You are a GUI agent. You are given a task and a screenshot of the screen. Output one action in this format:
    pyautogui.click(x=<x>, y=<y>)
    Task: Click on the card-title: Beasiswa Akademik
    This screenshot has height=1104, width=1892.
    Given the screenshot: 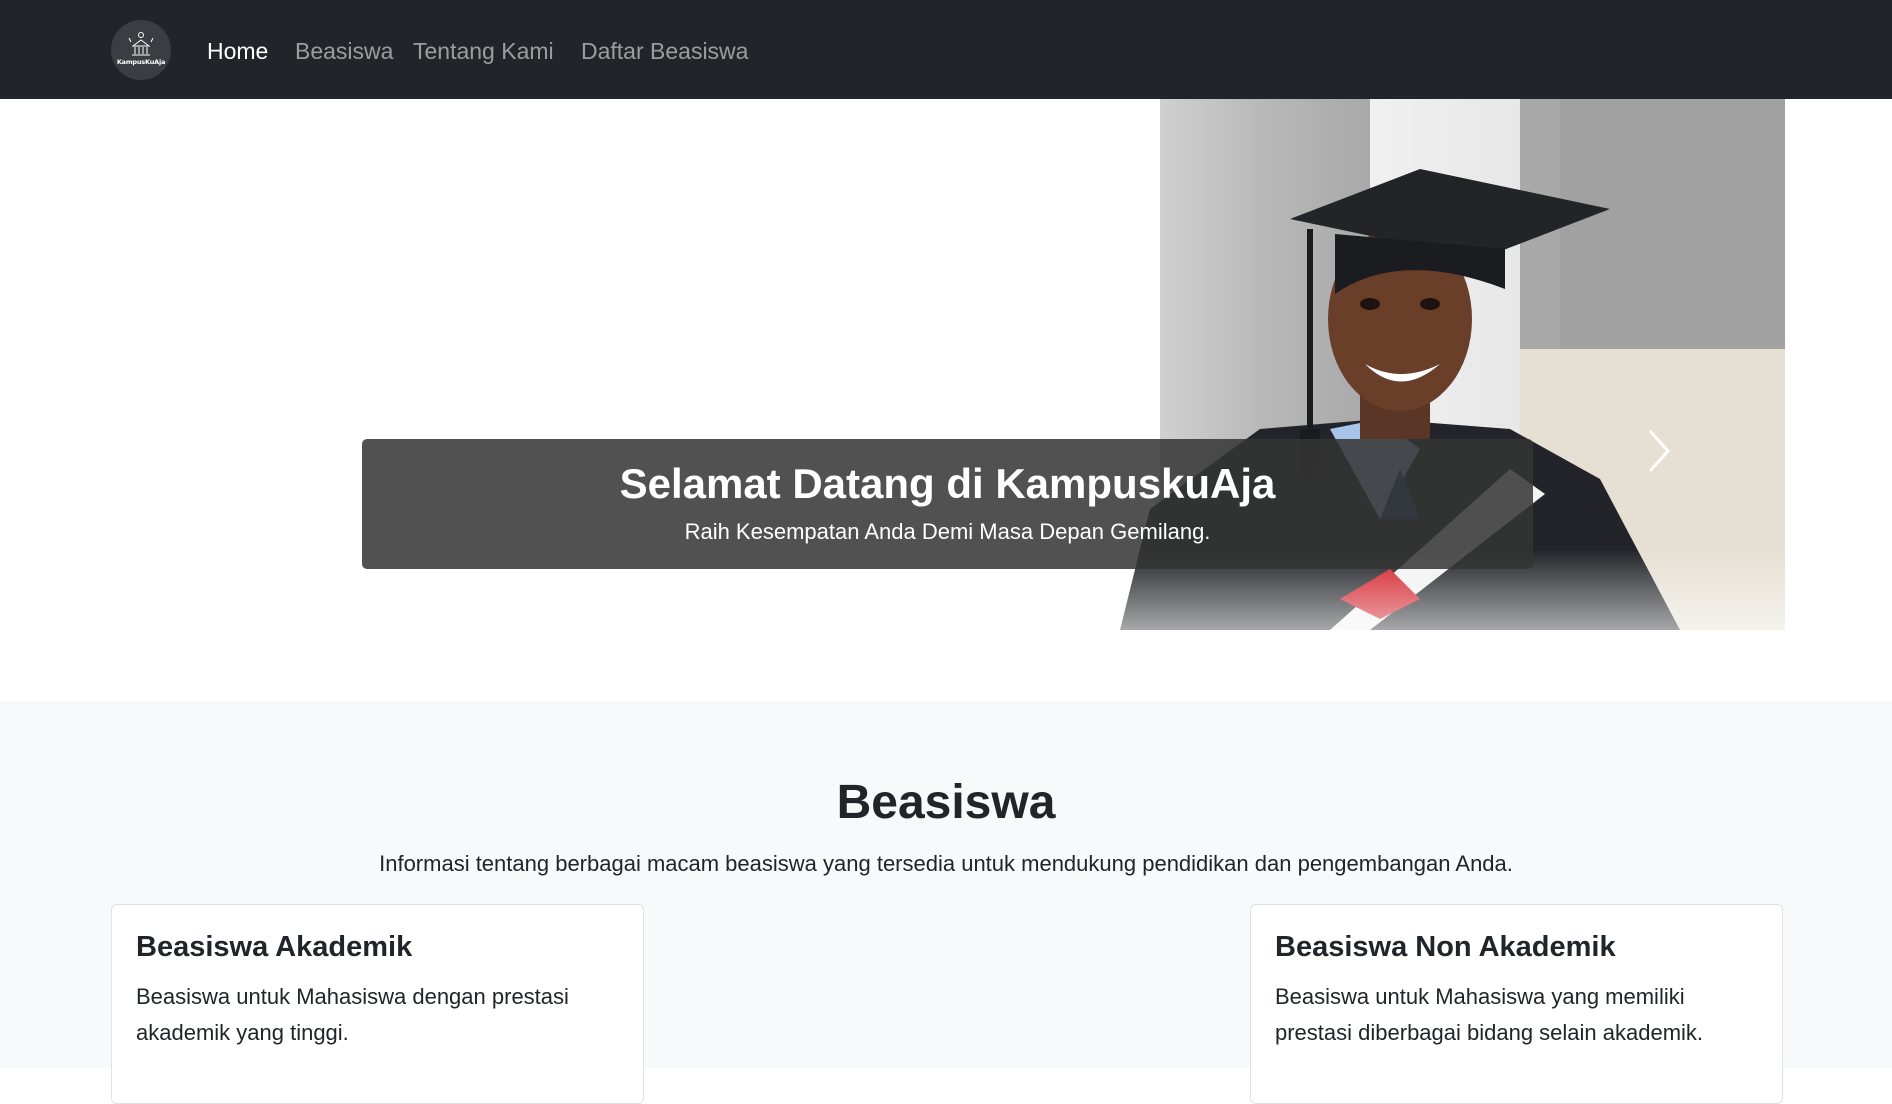 What is the action you would take?
    pyautogui.click(x=274, y=947)
    